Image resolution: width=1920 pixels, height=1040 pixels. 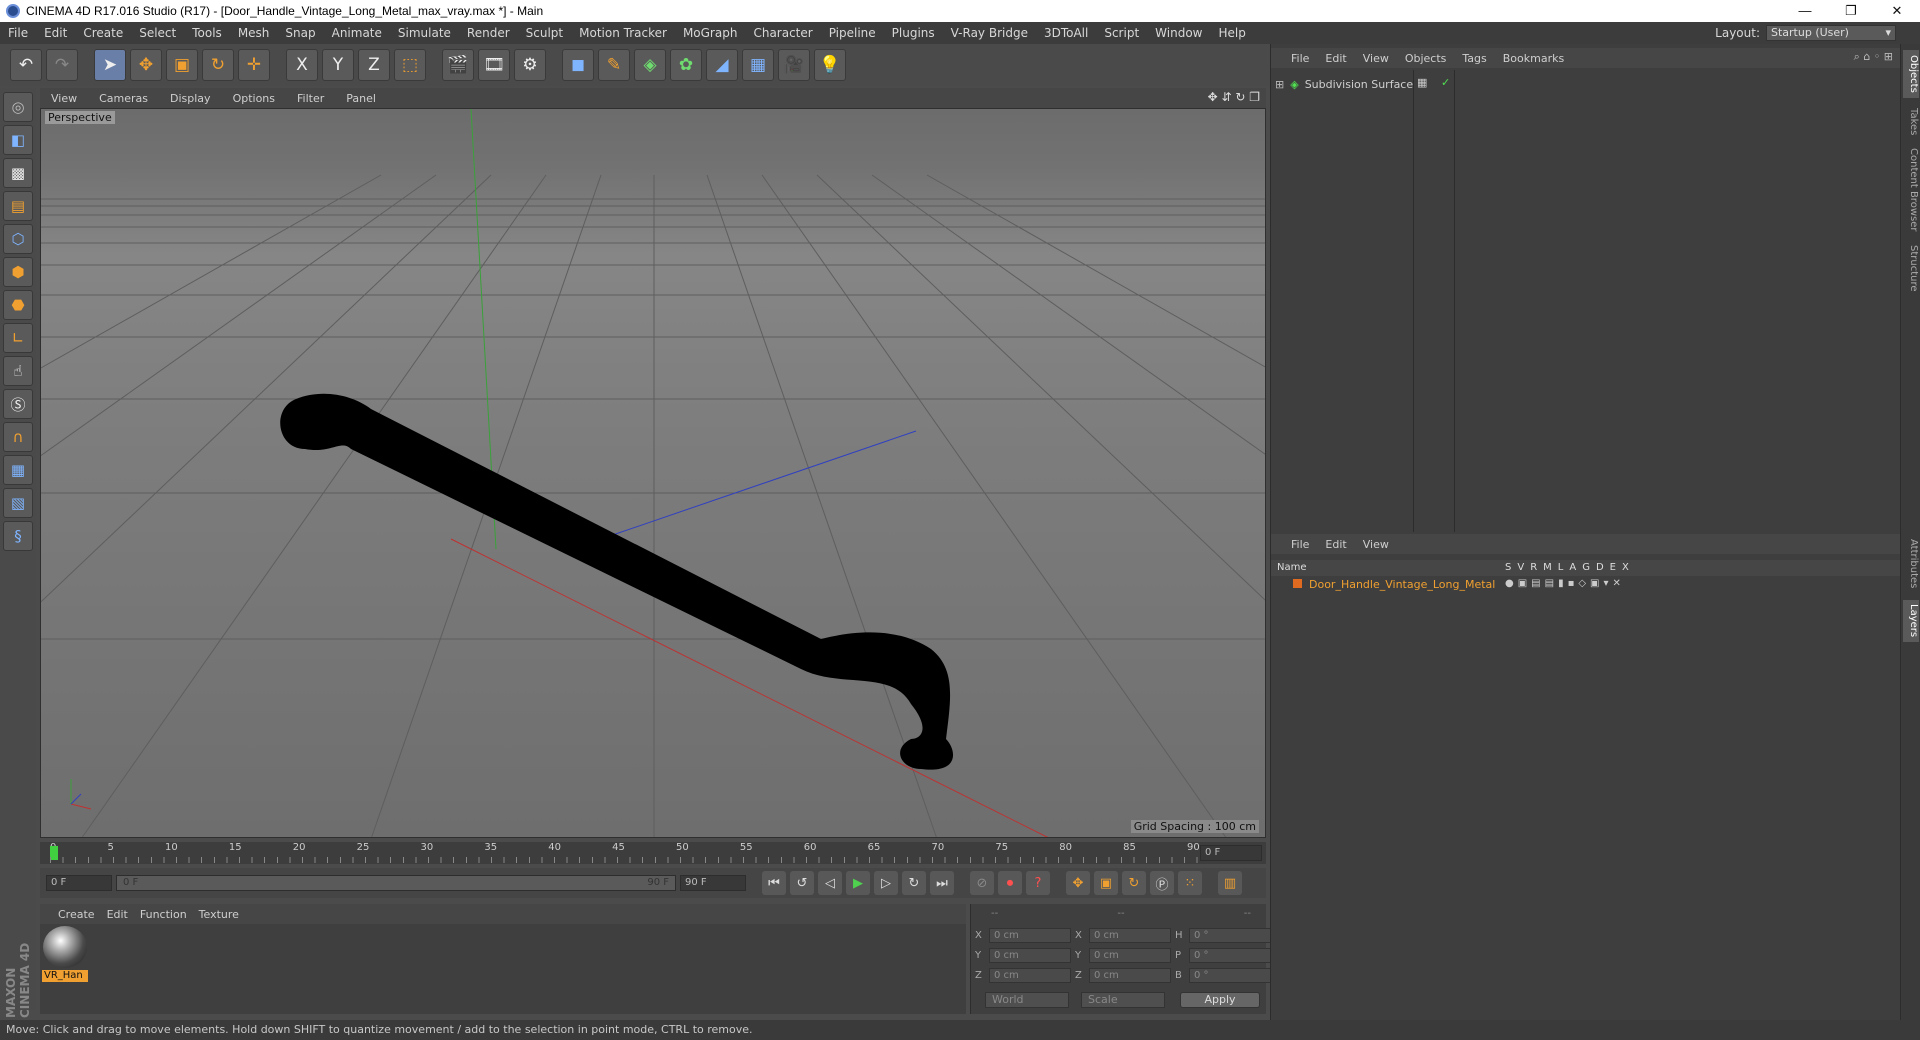 What do you see at coordinates (1130, 975) in the screenshot?
I see `size-z-field: 0 cm` at bounding box center [1130, 975].